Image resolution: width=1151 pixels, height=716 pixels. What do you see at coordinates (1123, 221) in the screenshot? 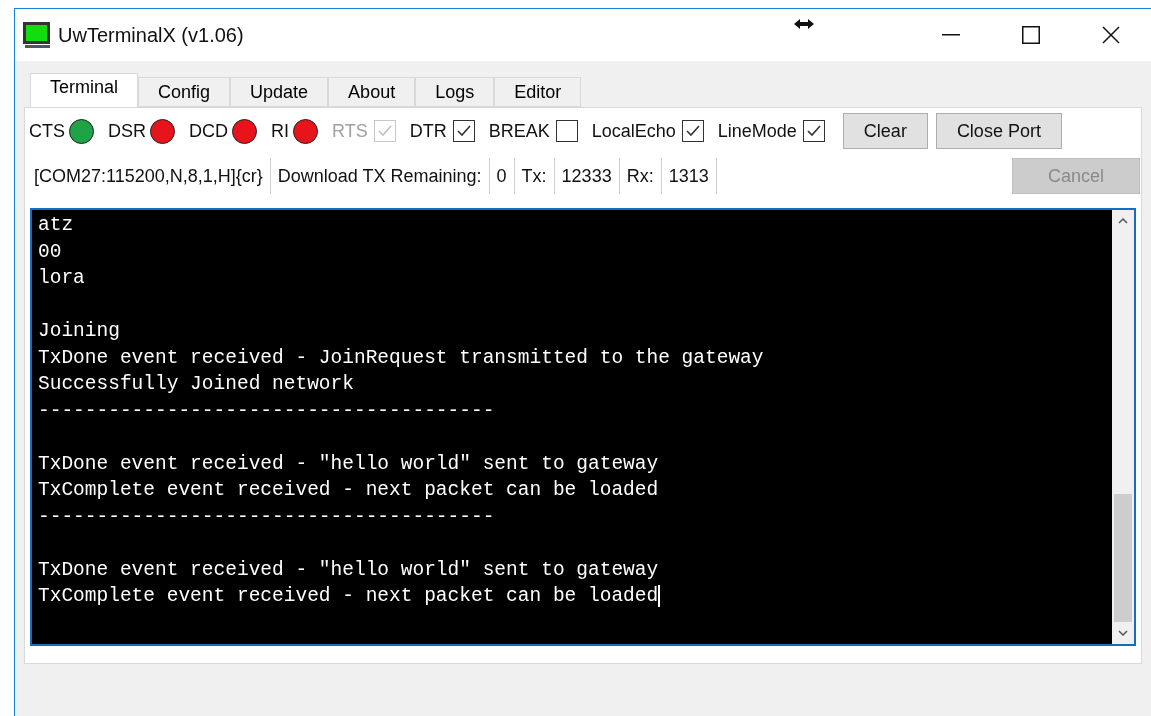
I see `scroll-up-icon` at bounding box center [1123, 221].